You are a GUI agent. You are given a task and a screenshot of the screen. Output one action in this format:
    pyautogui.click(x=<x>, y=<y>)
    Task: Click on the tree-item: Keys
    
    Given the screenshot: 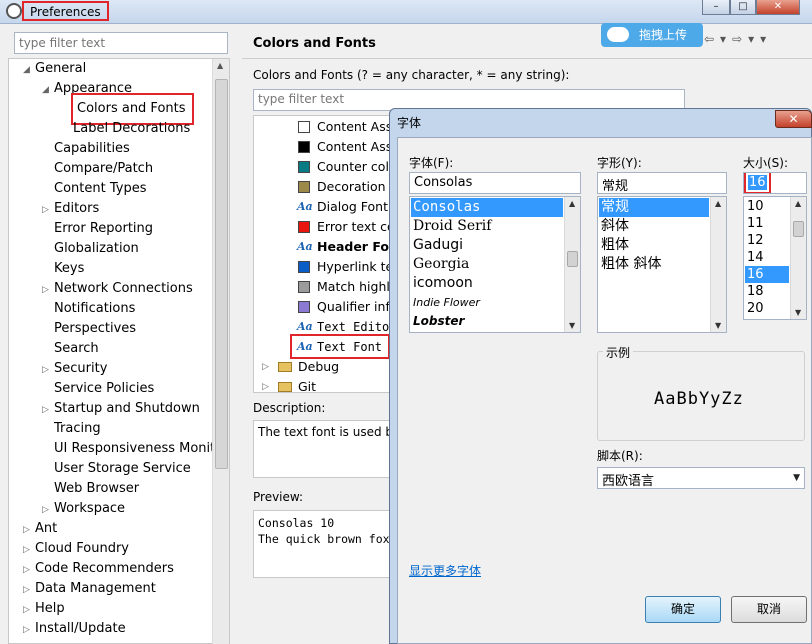 What is the action you would take?
    pyautogui.click(x=63, y=269)
    